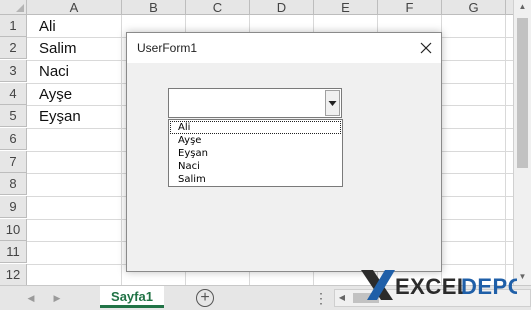 The height and width of the screenshot is (310, 531). I want to click on x-logo-icon, so click(378, 285).